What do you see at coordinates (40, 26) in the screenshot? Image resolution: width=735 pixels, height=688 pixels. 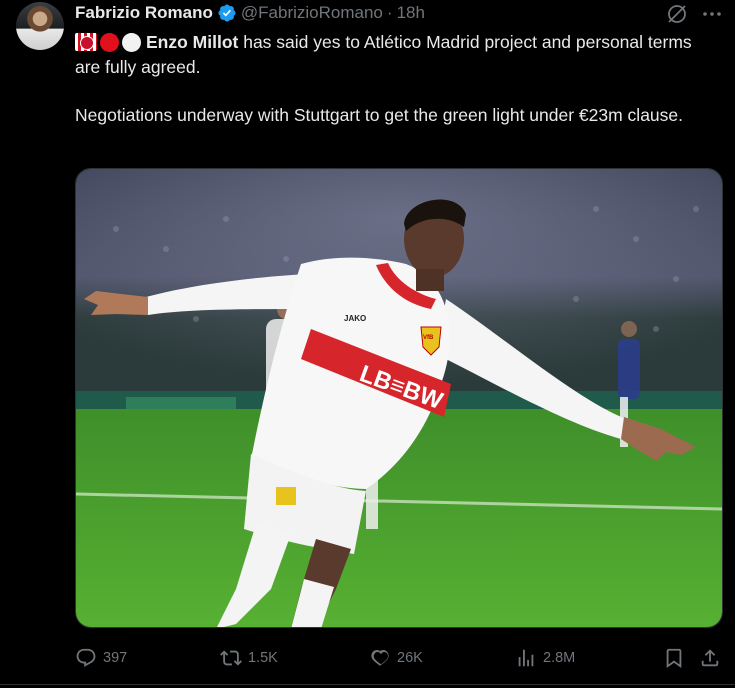 I see `author-avatar` at bounding box center [40, 26].